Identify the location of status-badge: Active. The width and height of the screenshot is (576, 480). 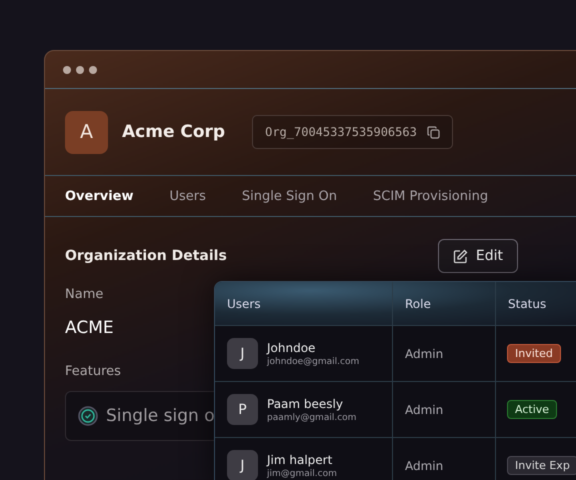
(532, 409).